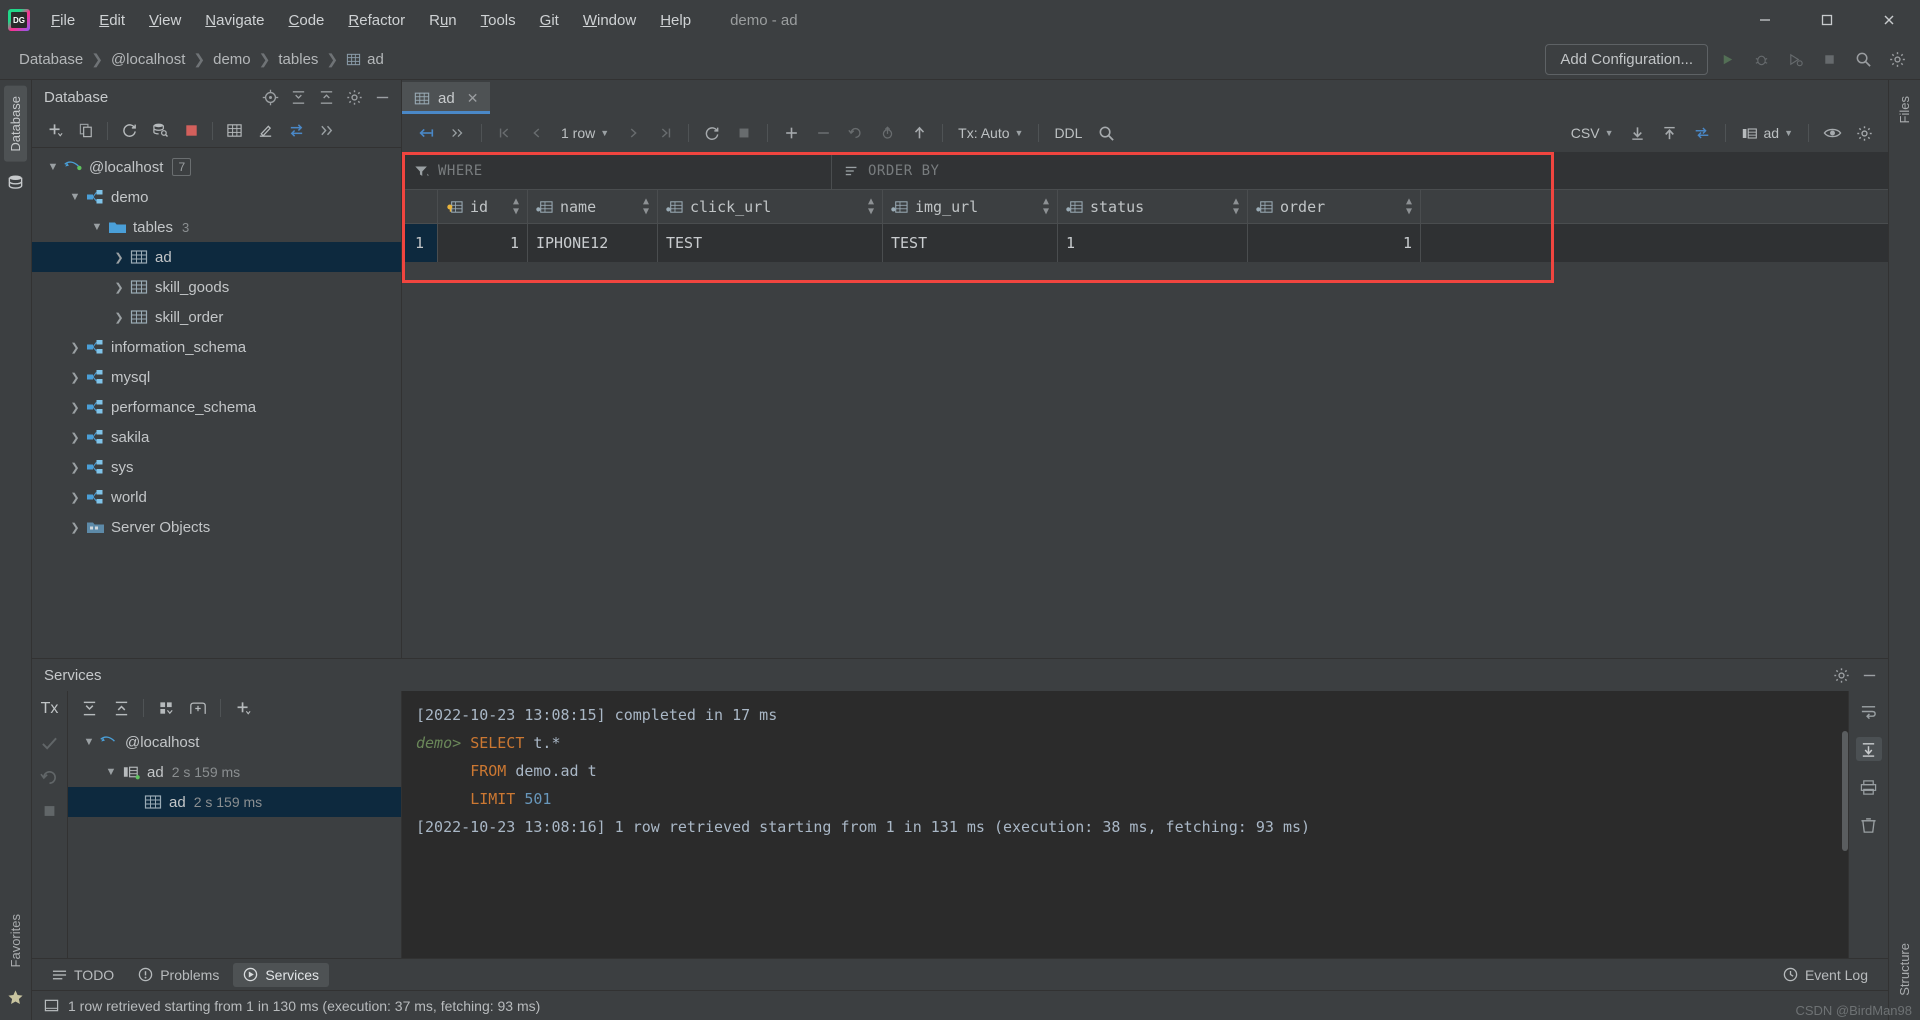  Describe the element at coordinates (270, 97) in the screenshot. I see `target-icon` at that location.